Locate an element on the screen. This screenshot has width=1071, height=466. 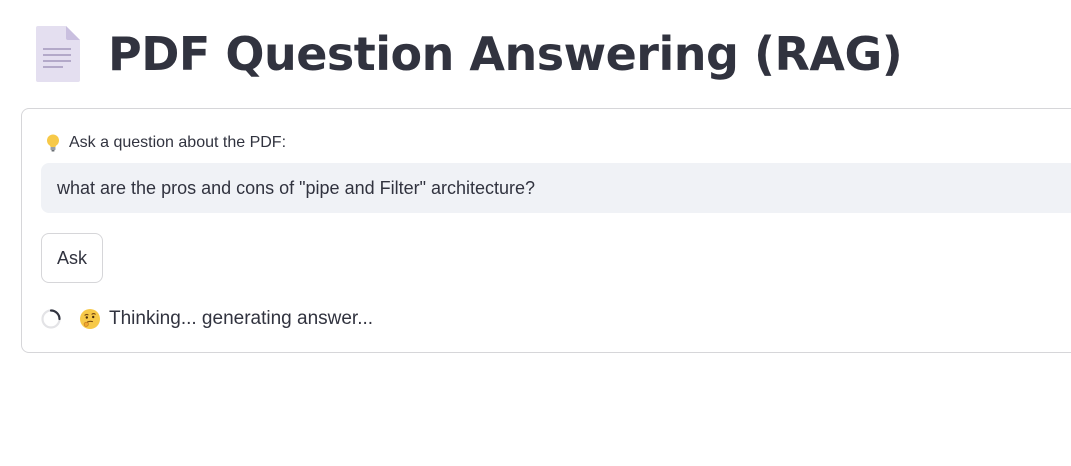
ask-button: Ask is located at coordinates (72, 258).